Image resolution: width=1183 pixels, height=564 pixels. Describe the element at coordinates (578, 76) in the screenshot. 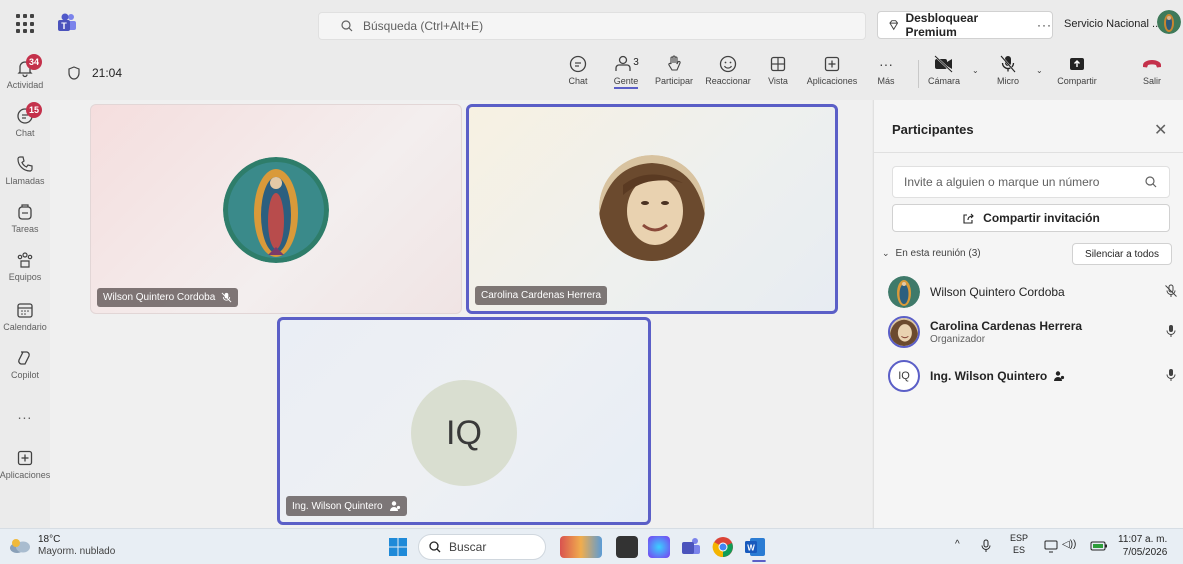

I see `chat-button: Chat` at that location.